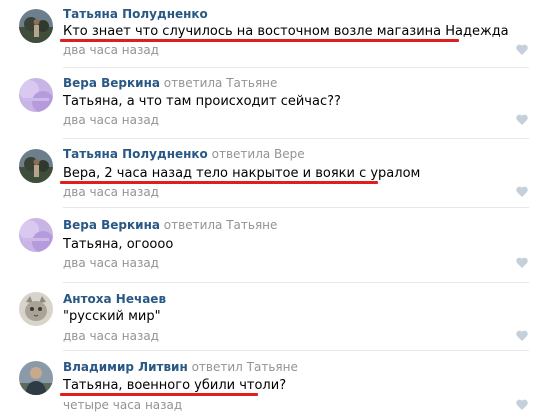 The height and width of the screenshot is (419, 546). Describe the element at coordinates (202, 101) in the screenshot. I see `comment-text: Татьяна, а что там происходит сейчас??` at that location.